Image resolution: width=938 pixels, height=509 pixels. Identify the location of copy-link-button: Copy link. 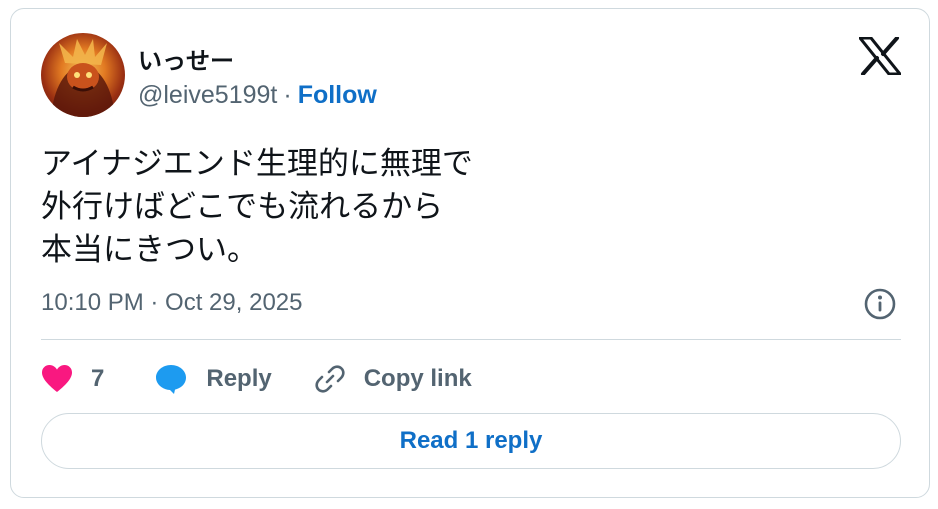
(393, 379).